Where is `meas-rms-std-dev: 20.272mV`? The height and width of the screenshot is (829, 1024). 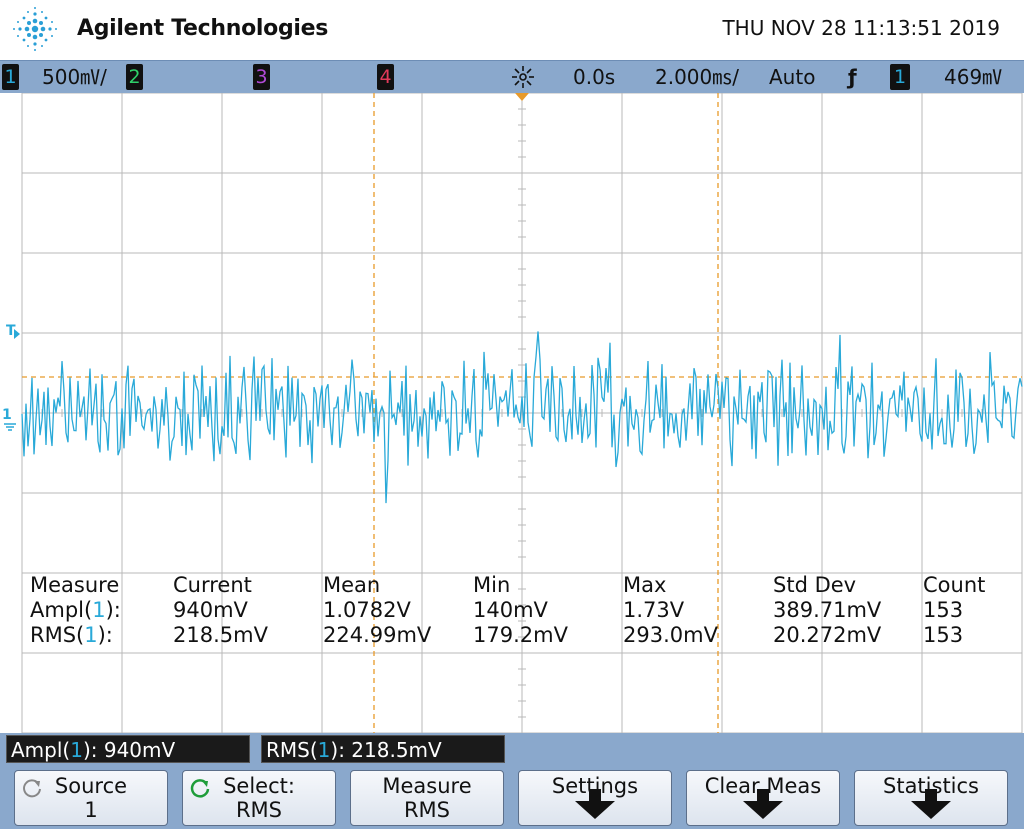 meas-rms-std-dev: 20.272mV is located at coordinates (827, 635).